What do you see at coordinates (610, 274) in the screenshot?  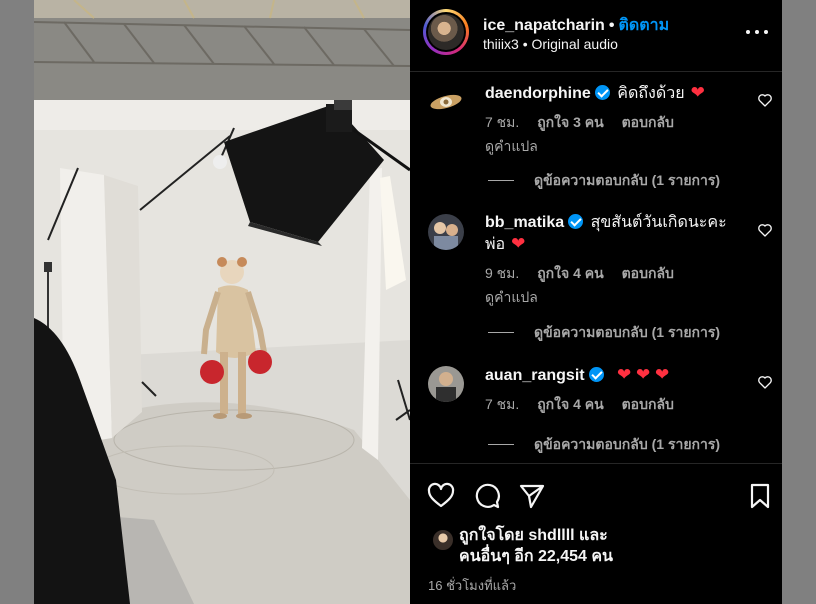 I see `comment-meta: 9 ชม. ถูกใจ 4 คน ตอบกลับ` at bounding box center [610, 274].